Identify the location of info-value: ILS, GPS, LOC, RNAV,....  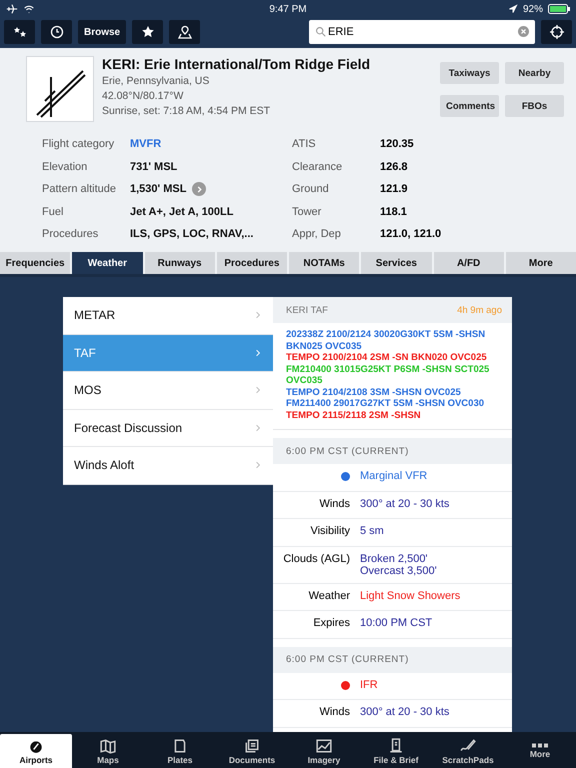
(192, 234).